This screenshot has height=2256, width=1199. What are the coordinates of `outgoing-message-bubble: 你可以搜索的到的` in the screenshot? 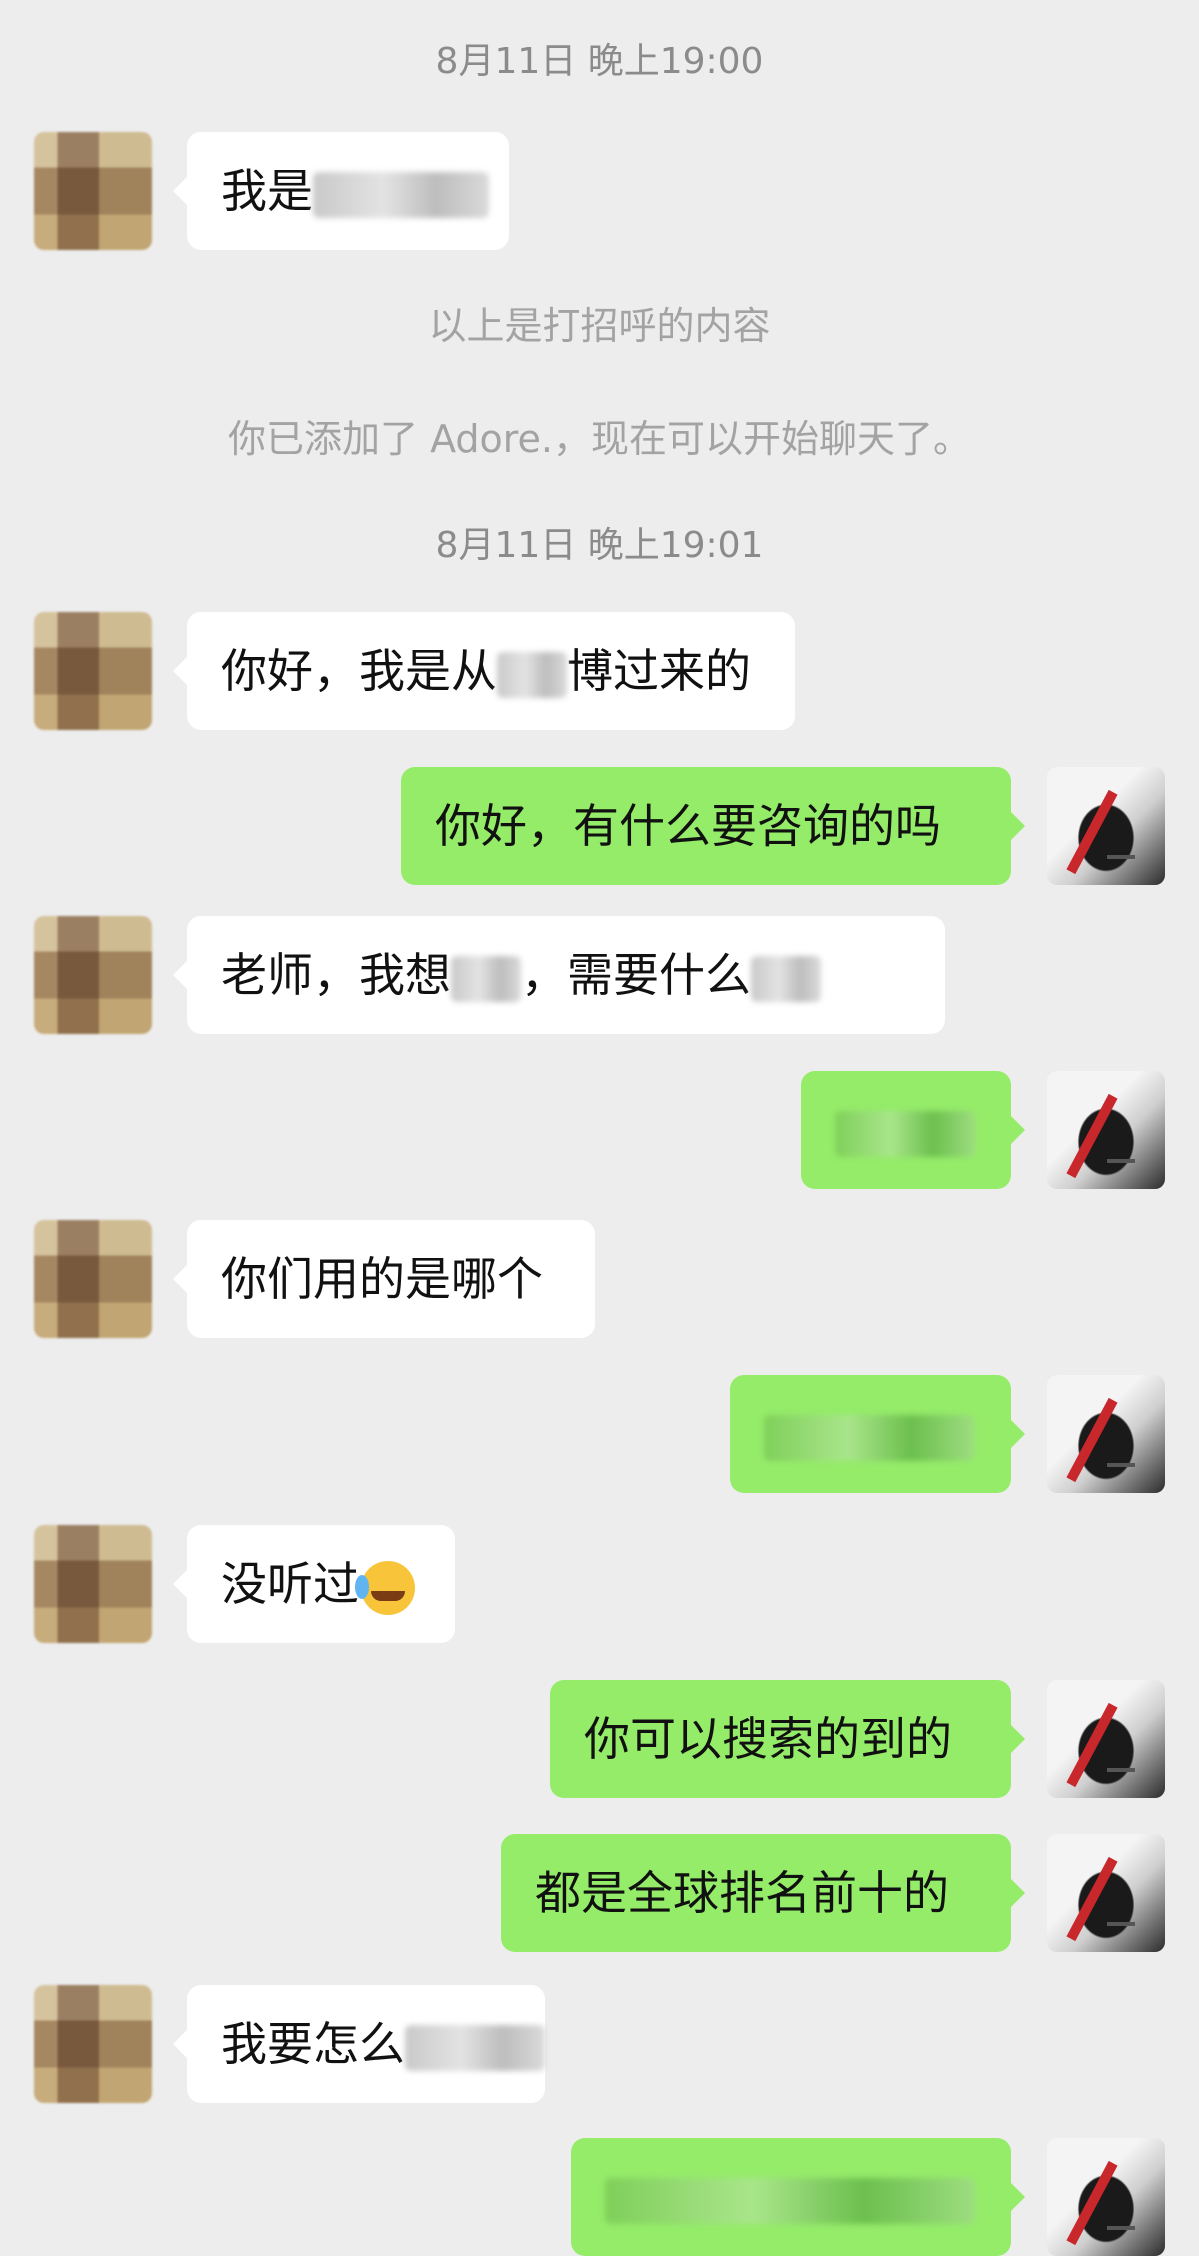 It's located at (787, 1739).